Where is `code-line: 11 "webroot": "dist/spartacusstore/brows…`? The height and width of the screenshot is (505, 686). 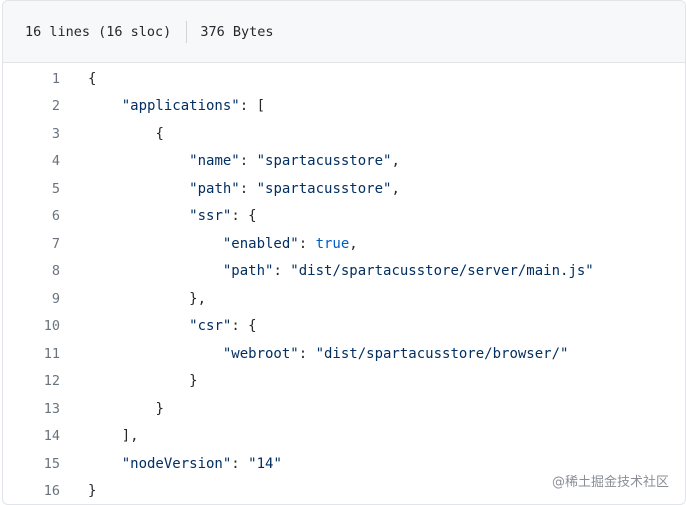
code-line: 11 "webroot": "dist/spartacusstore/brows… is located at coordinates (344, 354).